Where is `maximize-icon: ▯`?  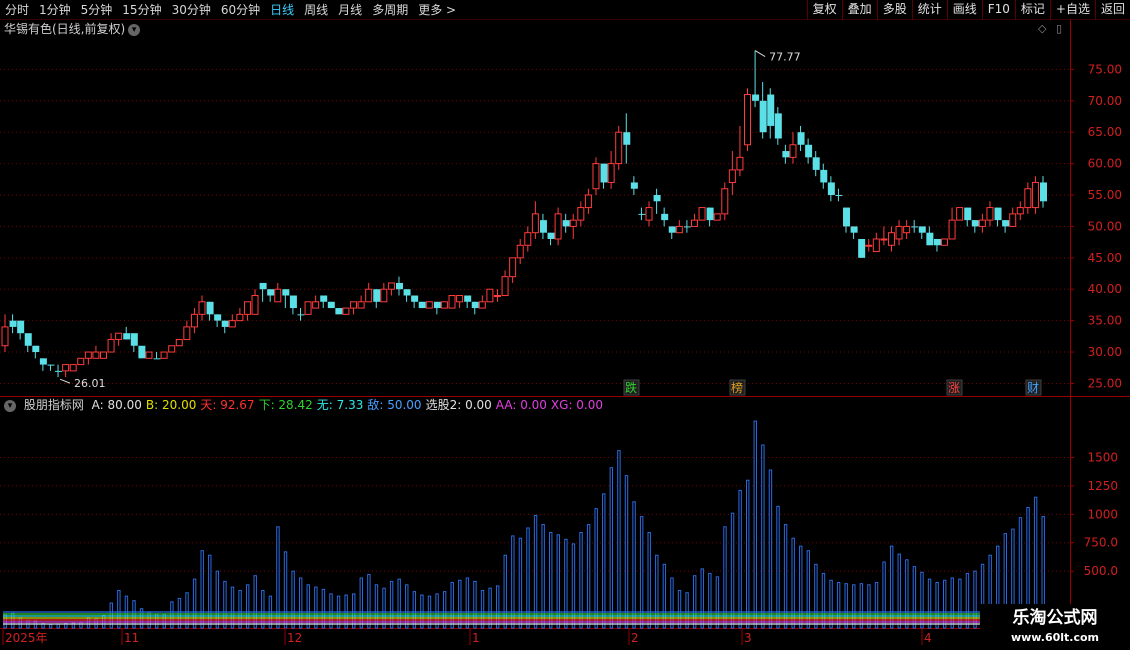
maximize-icon: ▯ is located at coordinates (1059, 28).